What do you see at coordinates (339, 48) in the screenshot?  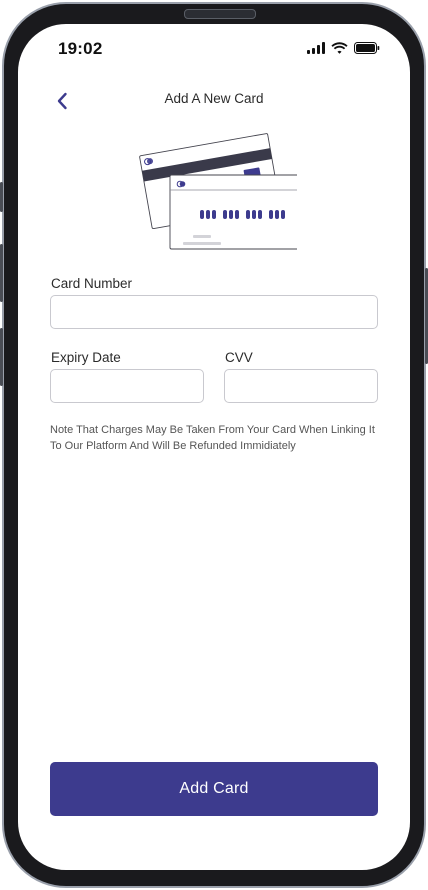 I see `wifi-icon` at bounding box center [339, 48].